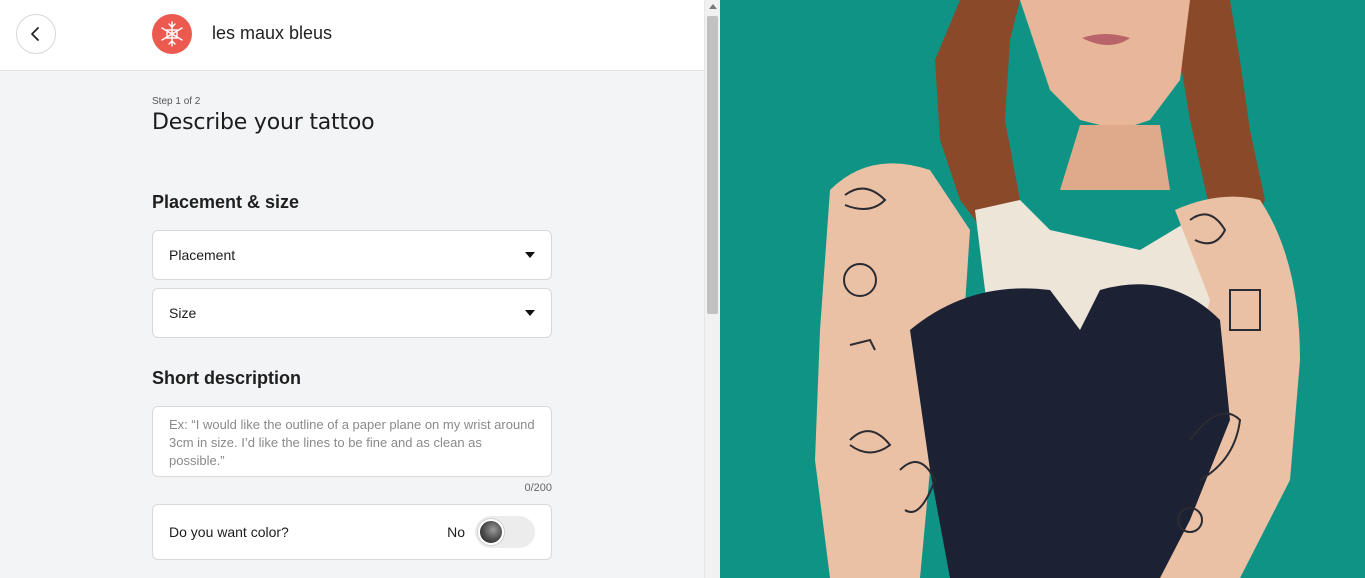 The width and height of the screenshot is (1365, 578). What do you see at coordinates (229, 532) in the screenshot?
I see `color-question-label: Do you want color?` at bounding box center [229, 532].